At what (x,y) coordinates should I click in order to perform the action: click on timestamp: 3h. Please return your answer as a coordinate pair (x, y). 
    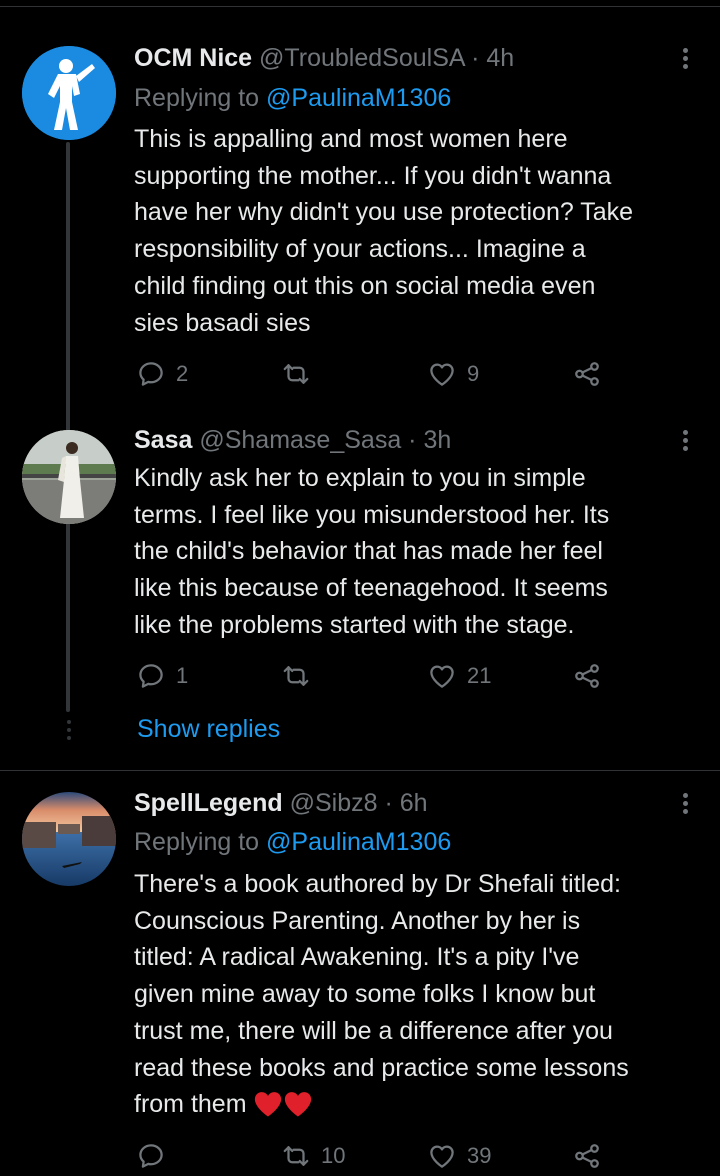
    Looking at the image, I should click on (437, 440).